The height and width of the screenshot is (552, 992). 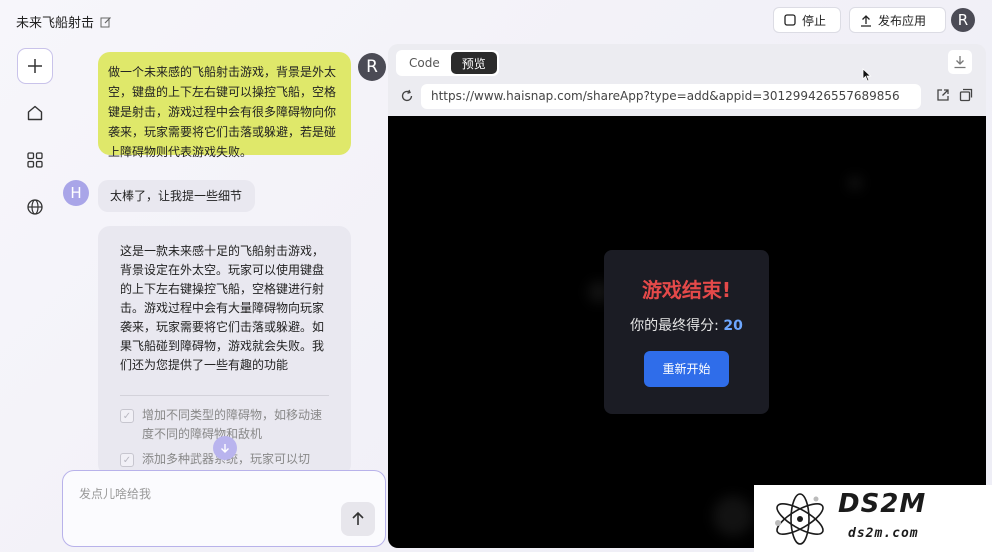 I want to click on watermark: DS2M ds2m.com, so click(x=873, y=518).